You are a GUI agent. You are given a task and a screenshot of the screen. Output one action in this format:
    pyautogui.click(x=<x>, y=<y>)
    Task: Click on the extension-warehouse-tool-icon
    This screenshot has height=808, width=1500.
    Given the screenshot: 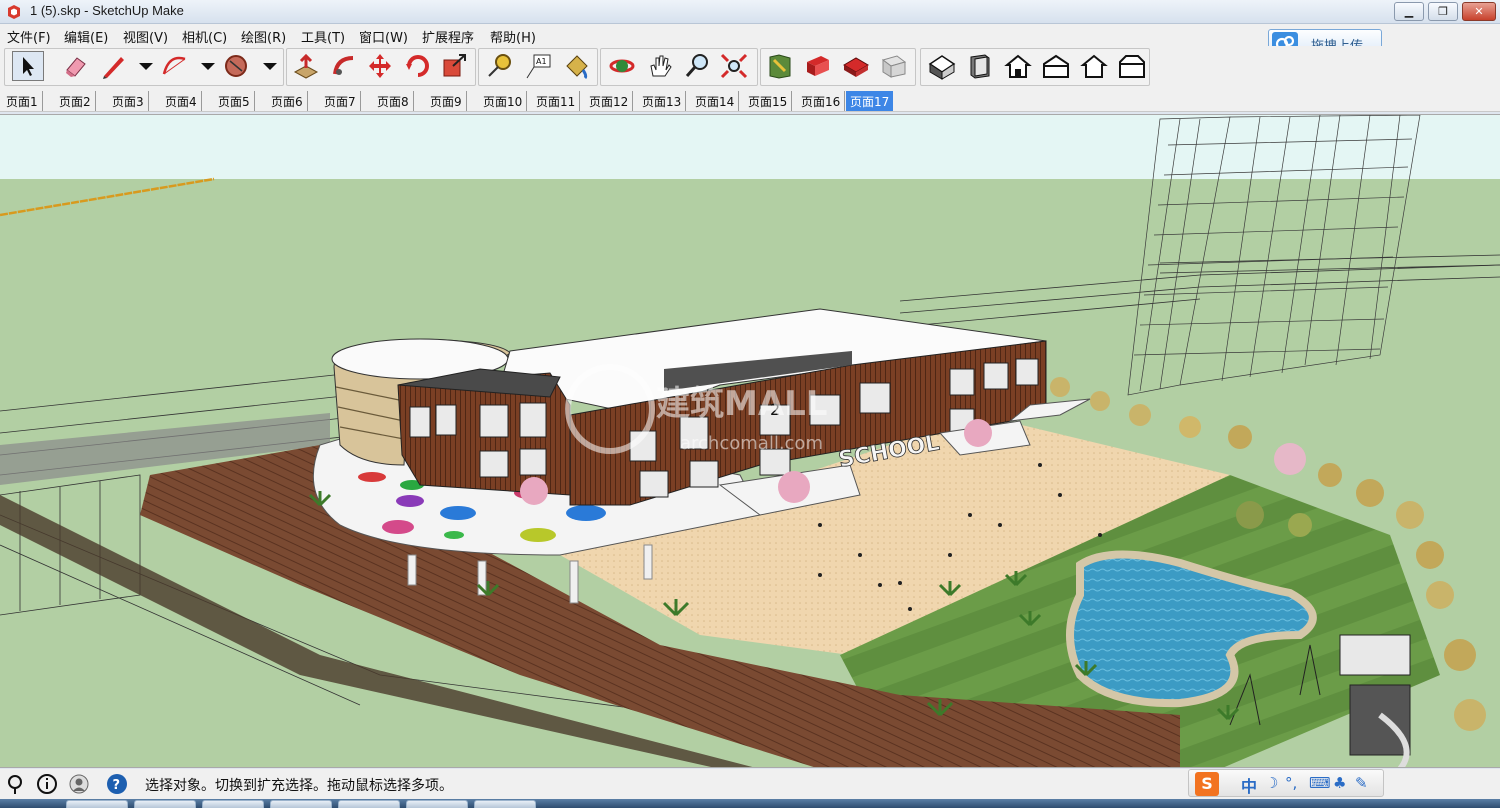 What is the action you would take?
    pyautogui.click(x=894, y=66)
    